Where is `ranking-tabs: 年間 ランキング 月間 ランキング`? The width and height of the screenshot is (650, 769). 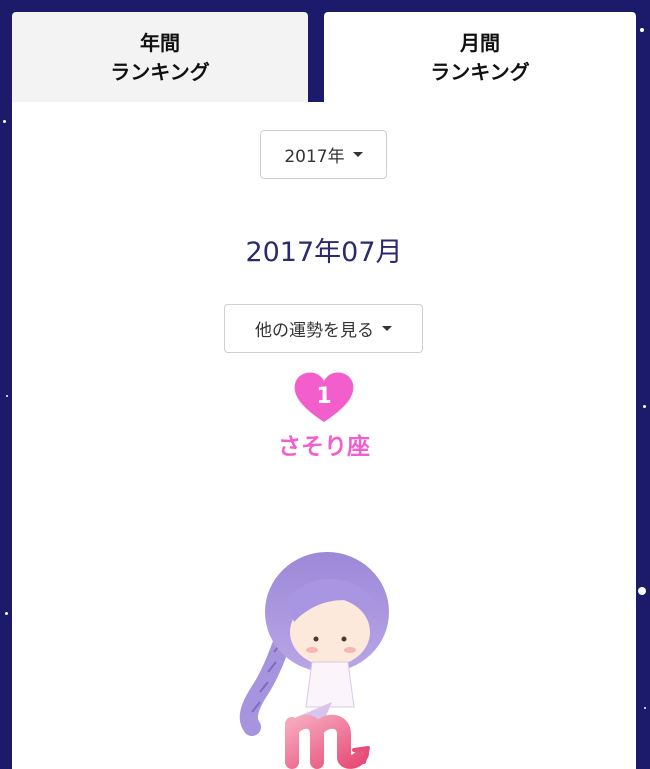 ranking-tabs: 年間 ランキング 月間 ランキング is located at coordinates (324, 58).